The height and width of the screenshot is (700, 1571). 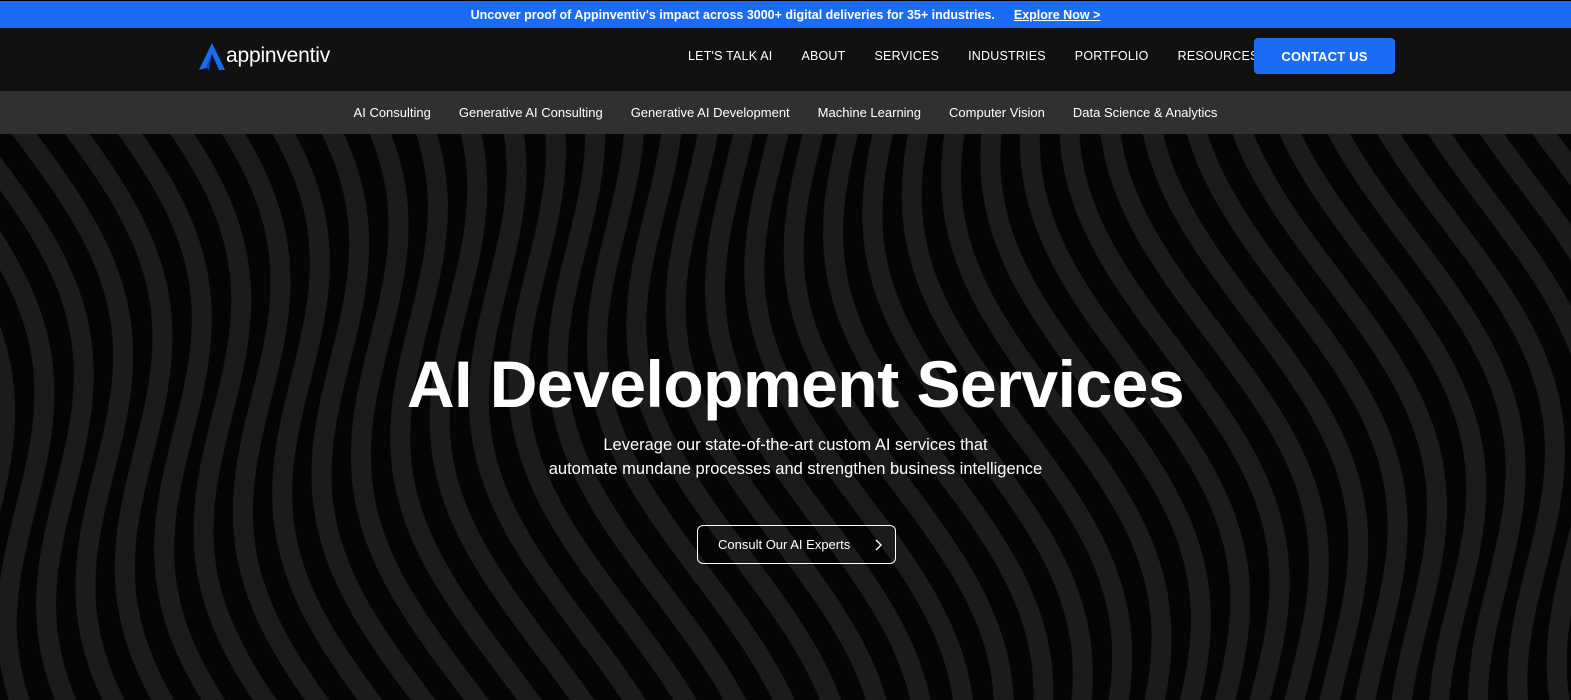 I want to click on subnav-item-computer-vision: Computer Vision, so click(x=997, y=112).